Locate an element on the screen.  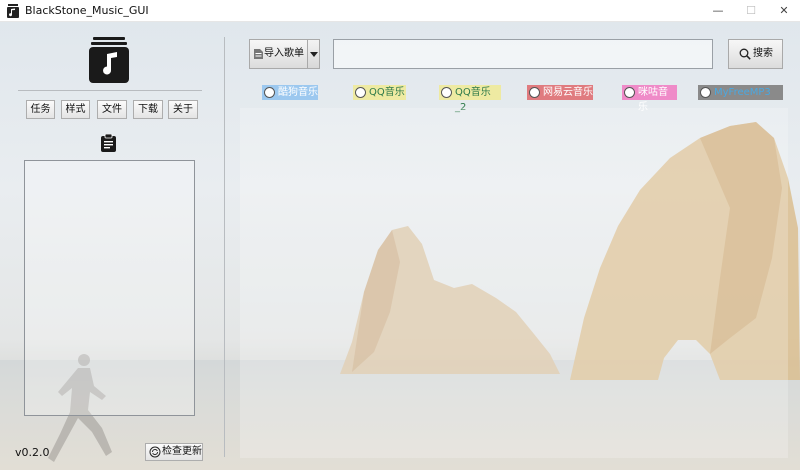
source-qq-label: QQ音乐 is located at coordinates (387, 92).